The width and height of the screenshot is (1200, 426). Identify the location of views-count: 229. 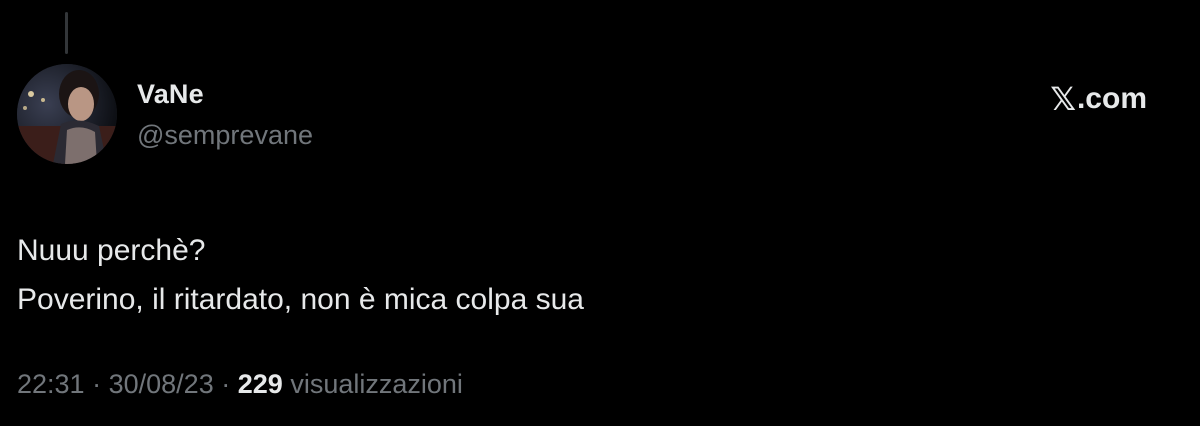
(260, 384).